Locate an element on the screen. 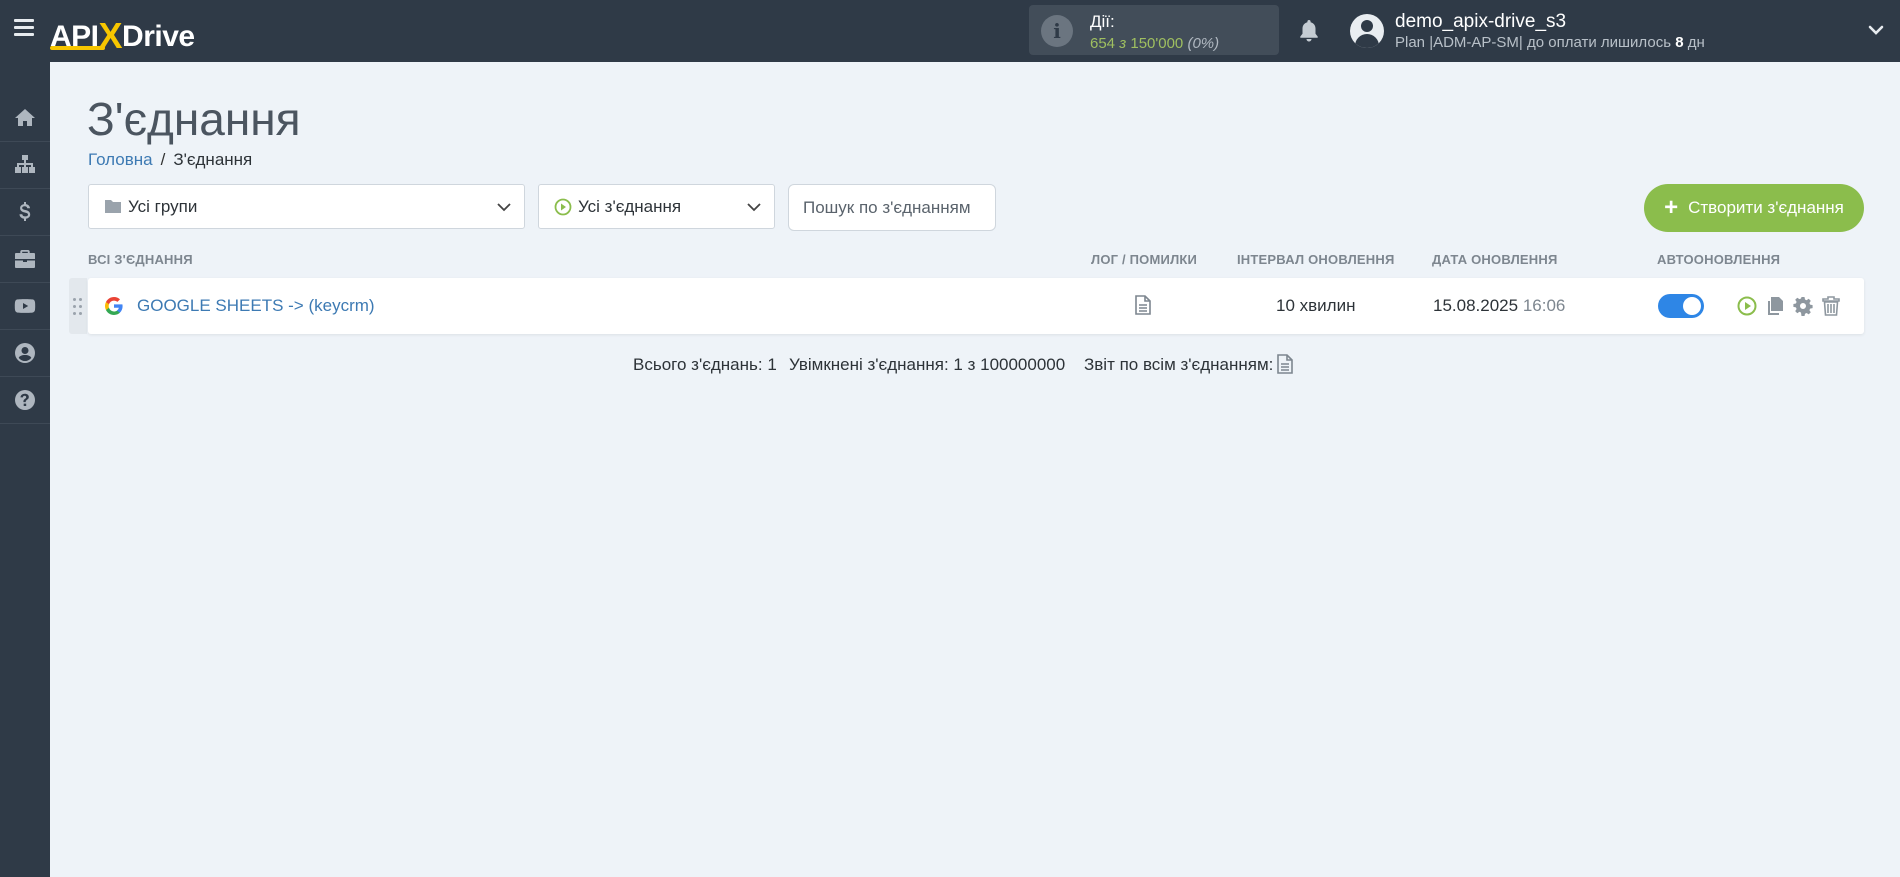 The width and height of the screenshot is (1900, 877). folder-icon is located at coordinates (113, 206).